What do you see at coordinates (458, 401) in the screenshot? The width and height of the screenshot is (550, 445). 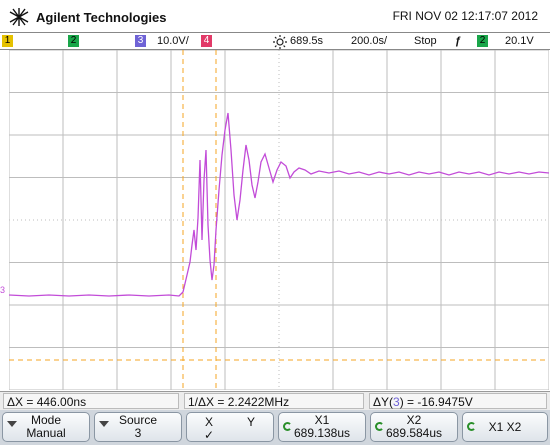 I see `delta-y-readout: ΔY(3) = -16.9475V` at bounding box center [458, 401].